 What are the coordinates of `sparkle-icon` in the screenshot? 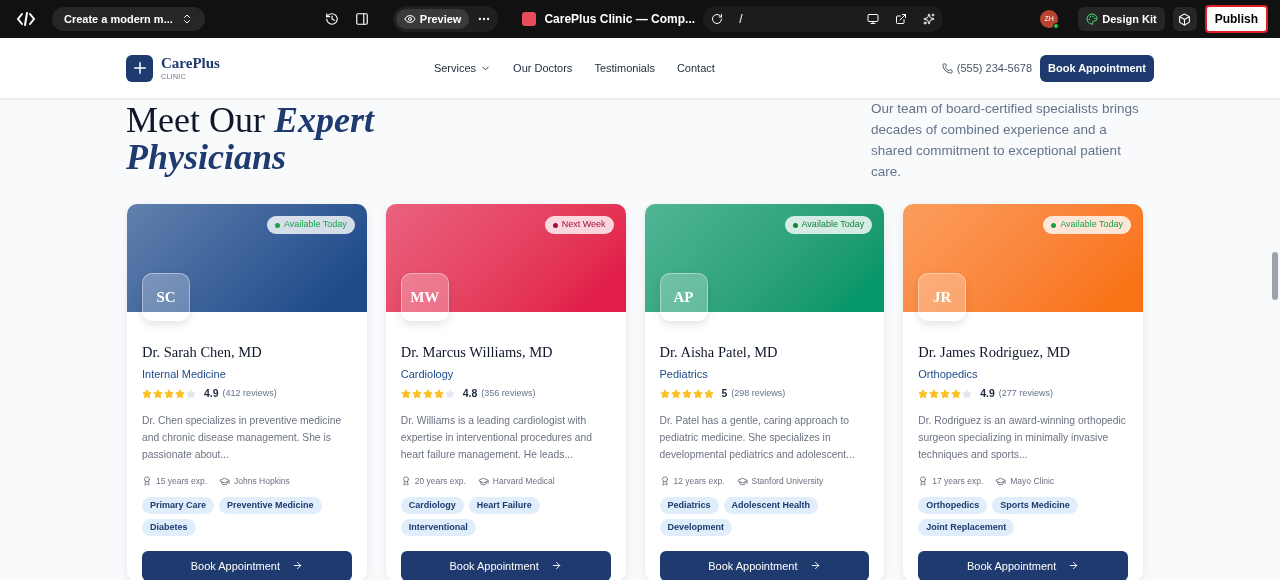 It's located at (929, 19).